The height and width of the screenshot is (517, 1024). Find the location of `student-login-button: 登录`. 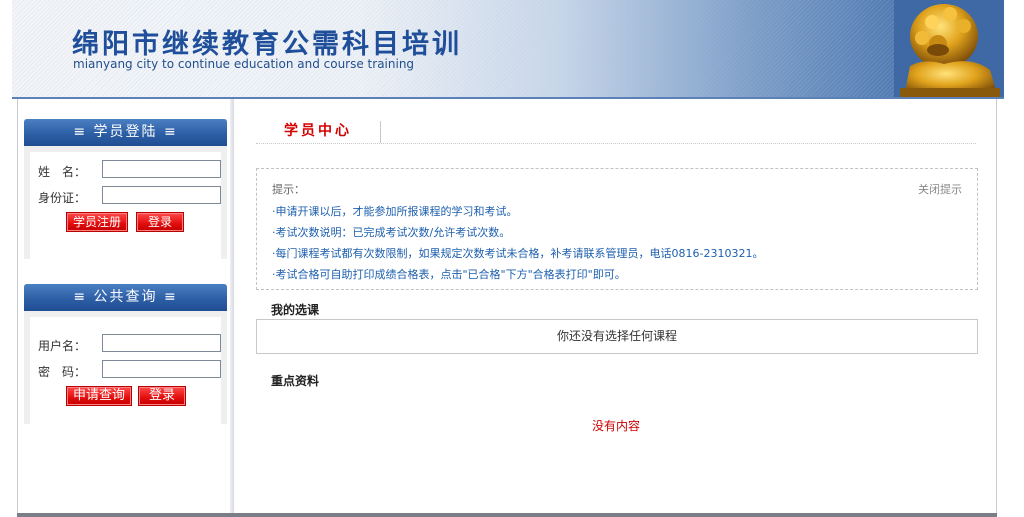

student-login-button: 登录 is located at coordinates (160, 222).